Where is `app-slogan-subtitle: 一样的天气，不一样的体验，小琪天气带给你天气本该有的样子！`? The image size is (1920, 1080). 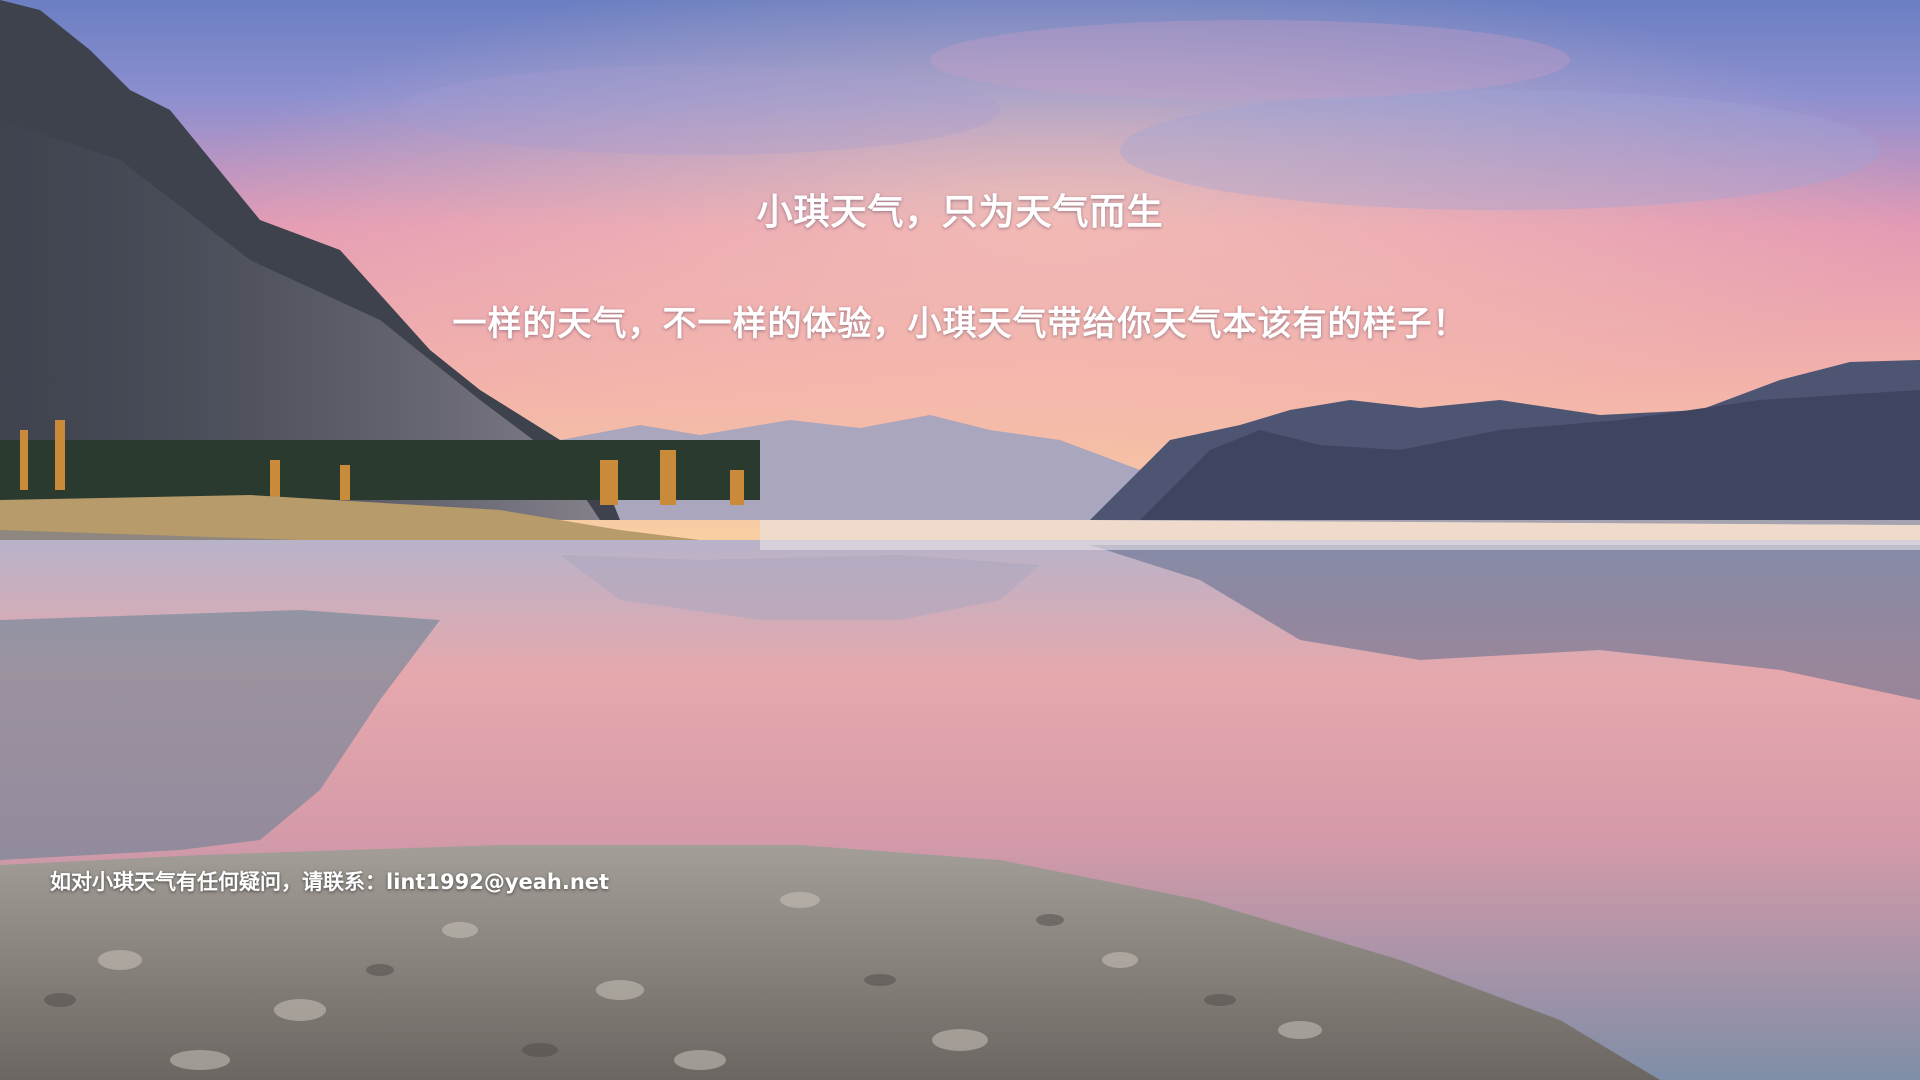
app-slogan-subtitle: 一样的天气，不一样的体验，小琪天气带给你天气本该有的样子！ is located at coordinates (960, 324).